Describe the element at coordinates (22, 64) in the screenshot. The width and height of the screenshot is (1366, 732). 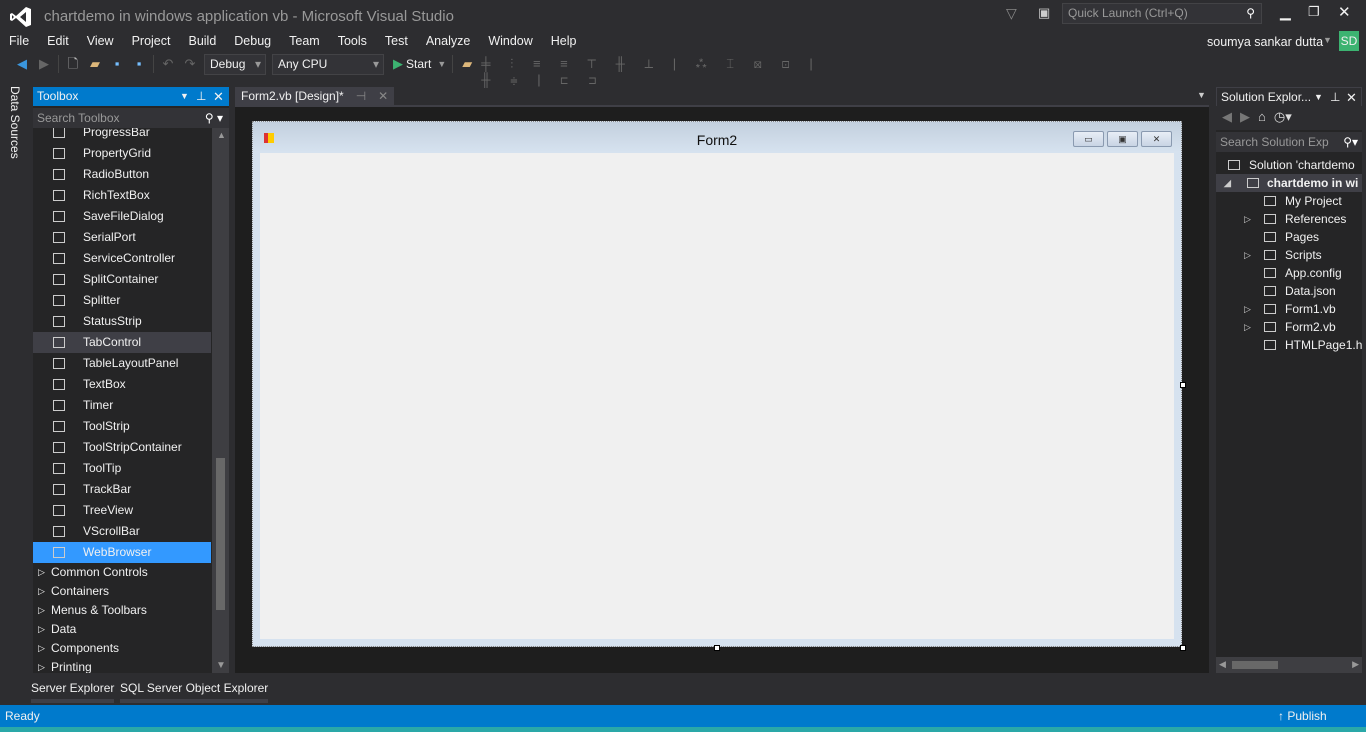
I see `back-icon: ◀` at that location.